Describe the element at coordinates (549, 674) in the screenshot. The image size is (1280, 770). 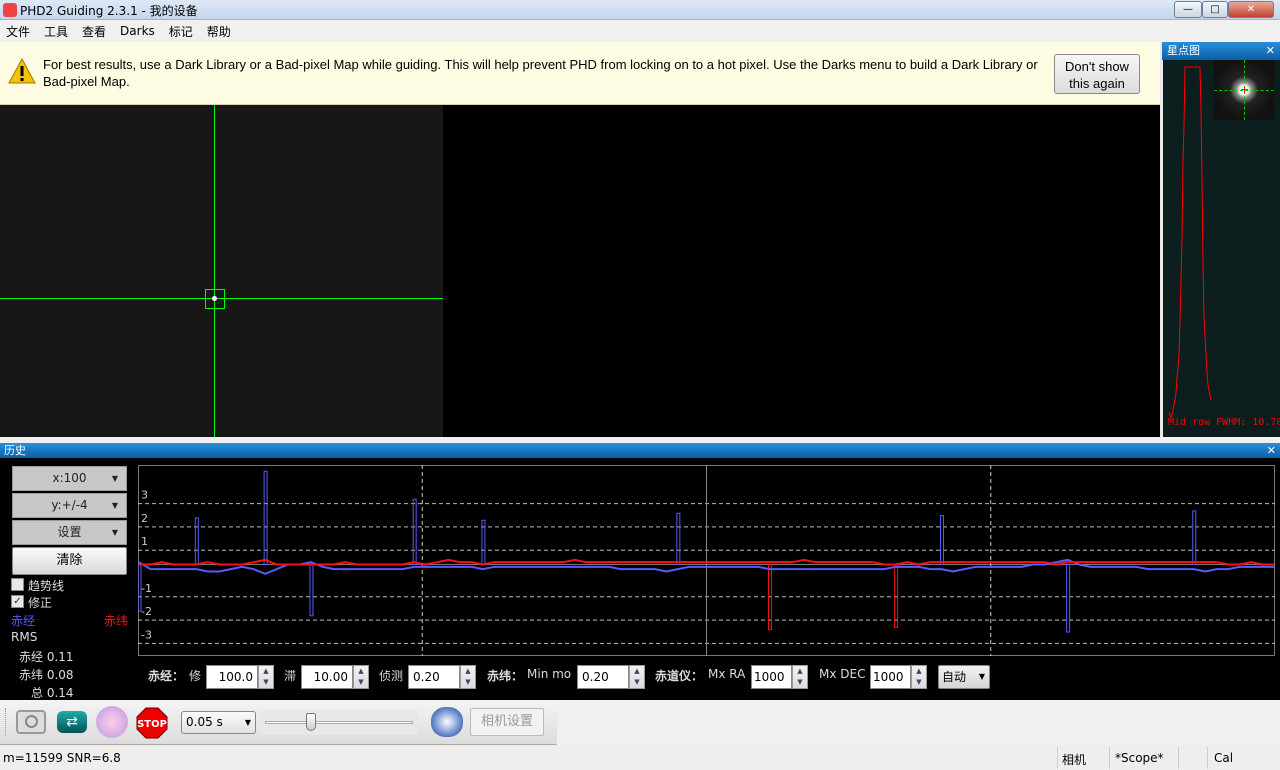
I see `dec-minmo-label: Min mo` at that location.